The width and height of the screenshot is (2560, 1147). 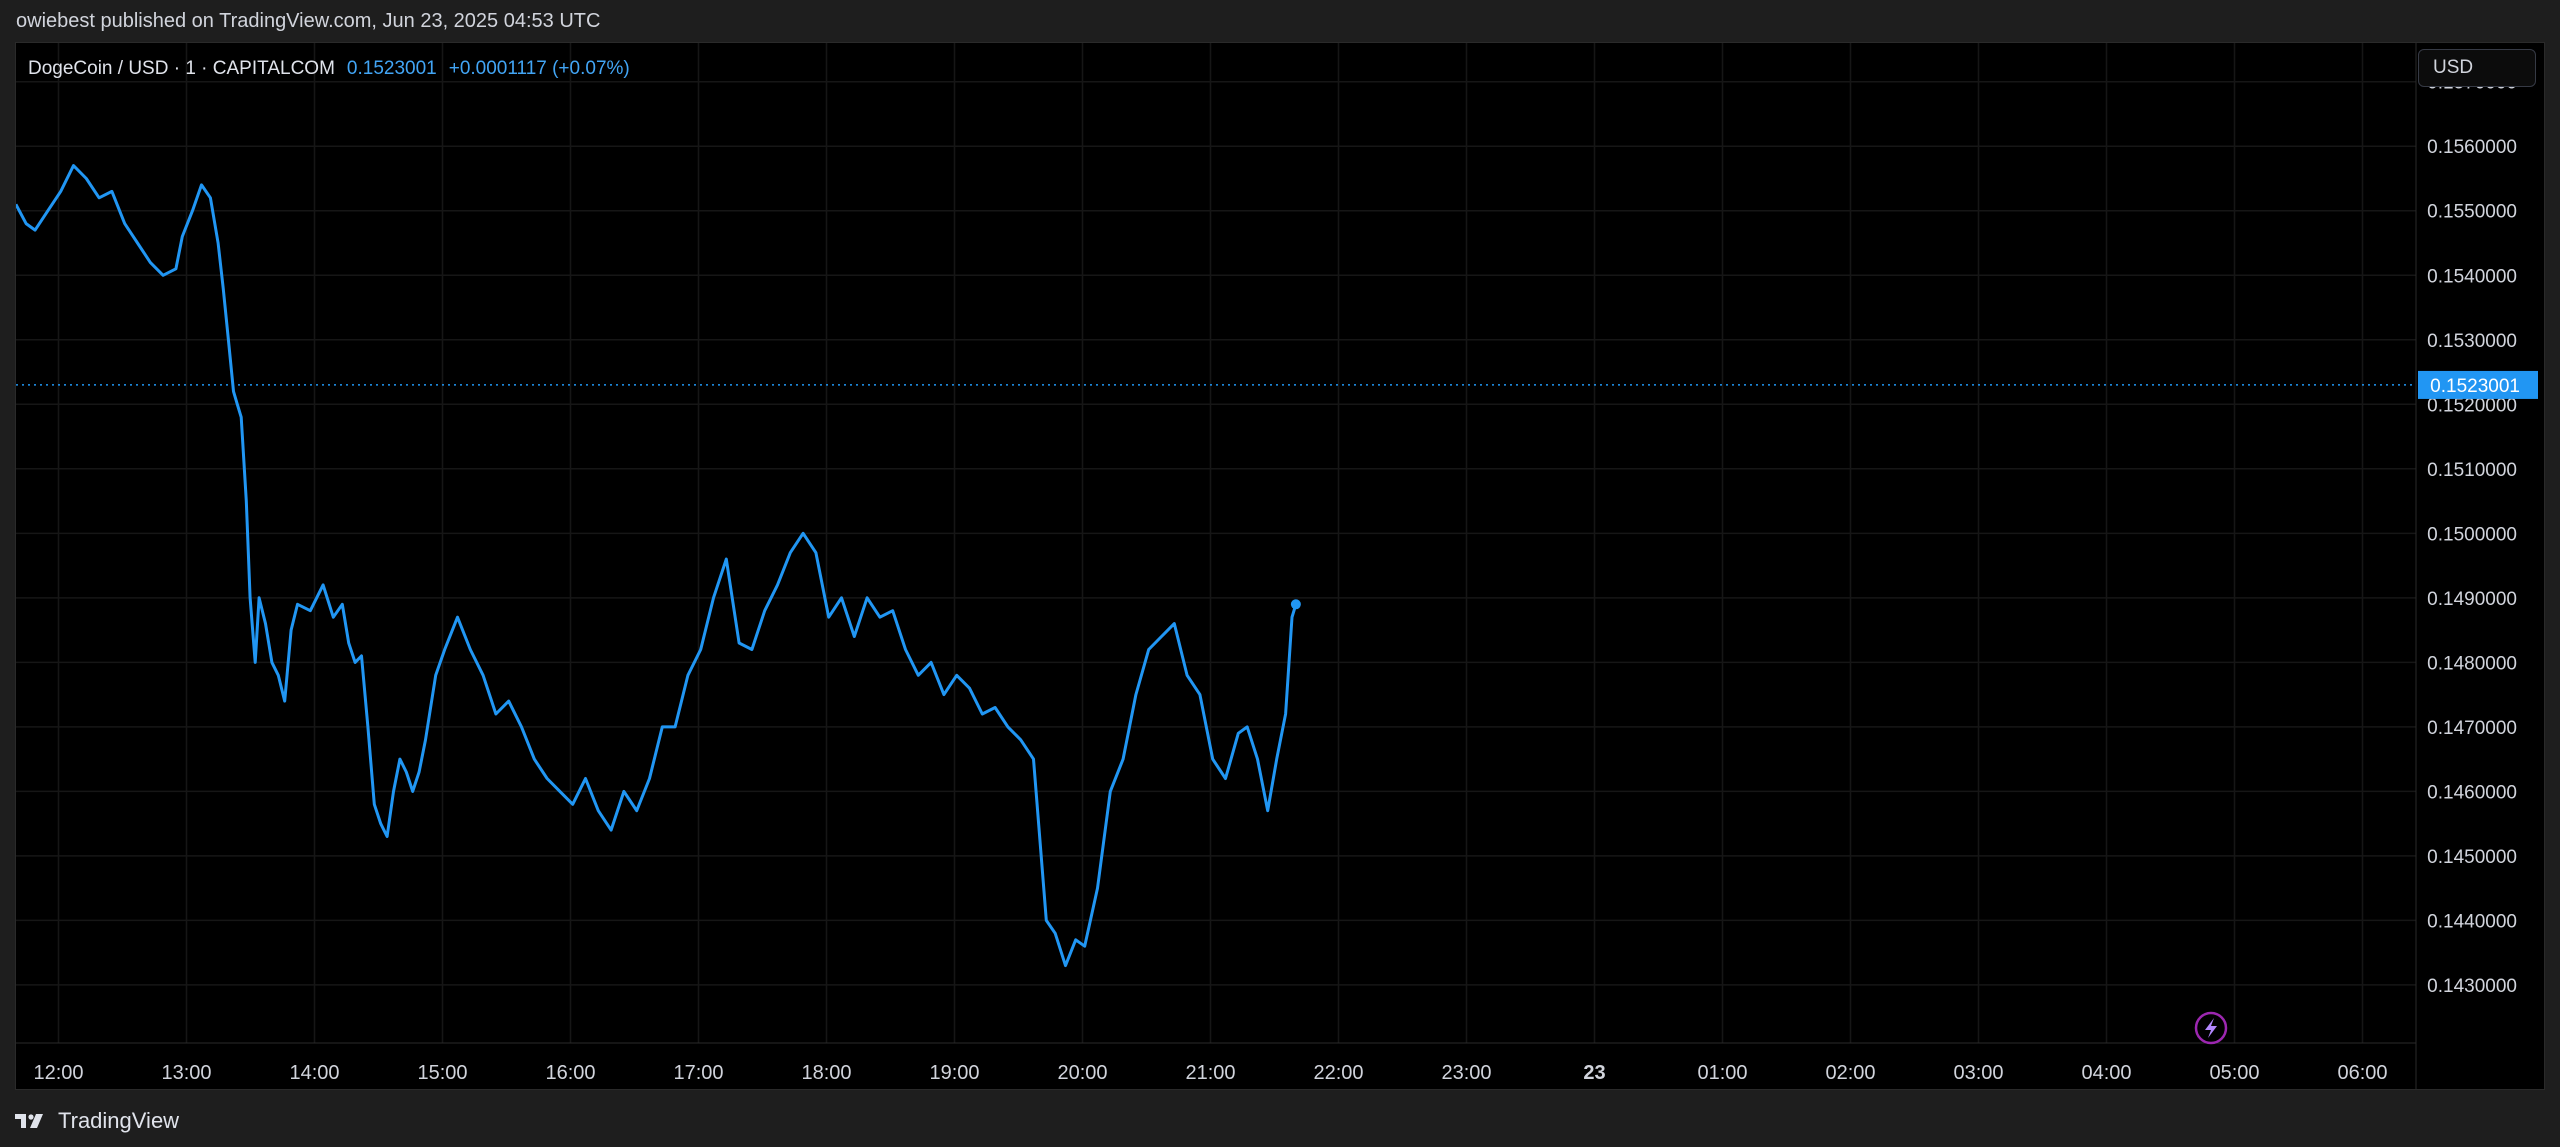 What do you see at coordinates (1850, 1073) in the screenshot?
I see `x-tick-label: 02:00` at bounding box center [1850, 1073].